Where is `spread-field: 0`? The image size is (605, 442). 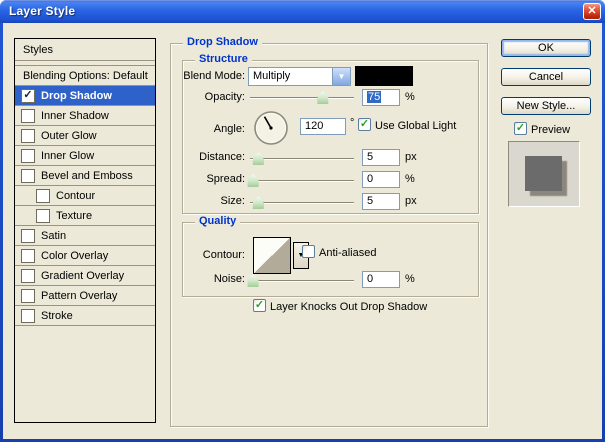
spread-field: 0 is located at coordinates (381, 179).